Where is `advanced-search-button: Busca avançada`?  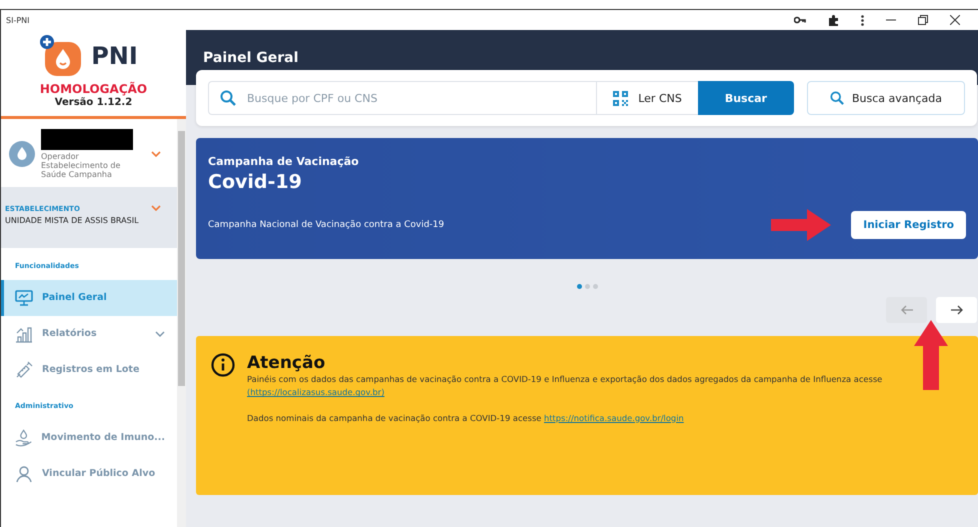
advanced-search-button: Busca avançada is located at coordinates (885, 98).